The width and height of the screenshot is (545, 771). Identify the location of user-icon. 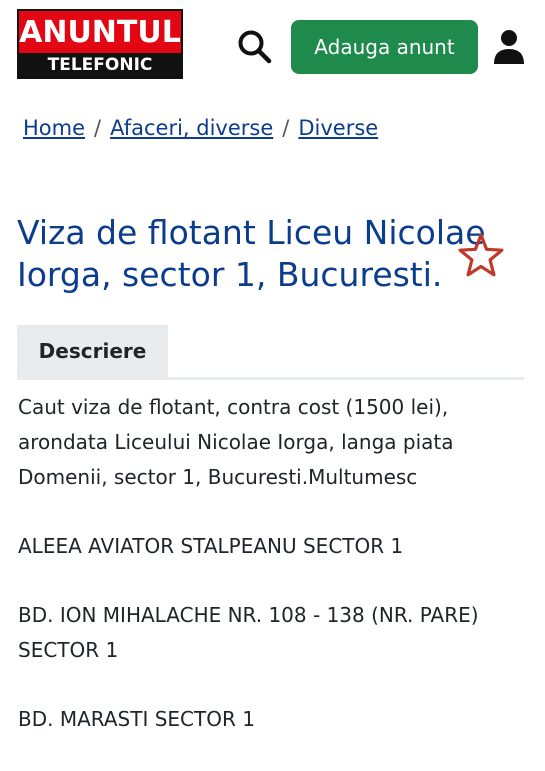
(509, 47).